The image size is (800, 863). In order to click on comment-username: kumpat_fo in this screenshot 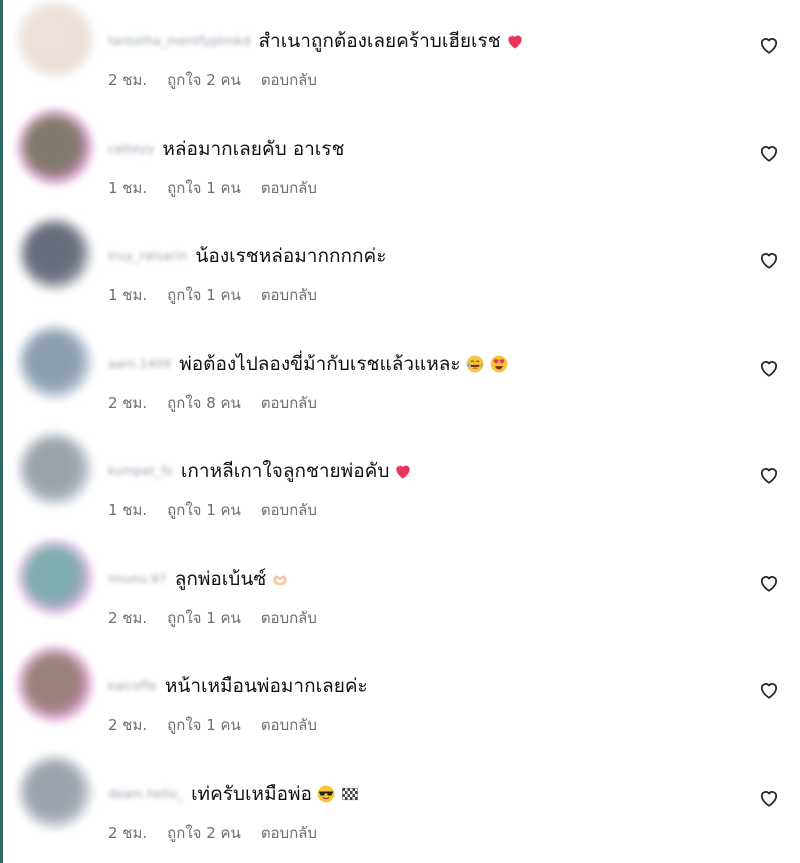, I will do `click(140, 471)`.